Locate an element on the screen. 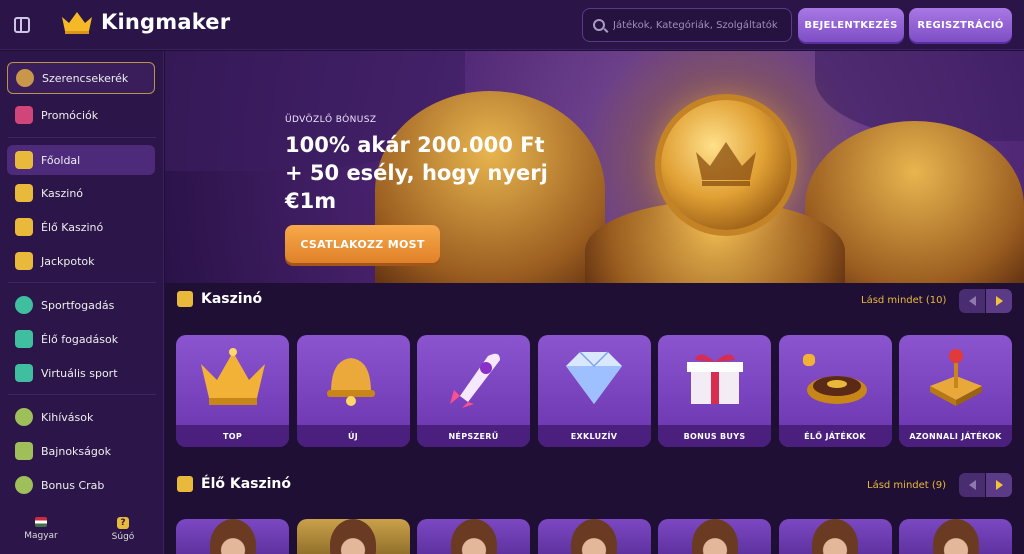 The image size is (1024, 554). giftbox-icon is located at coordinates (714, 379).